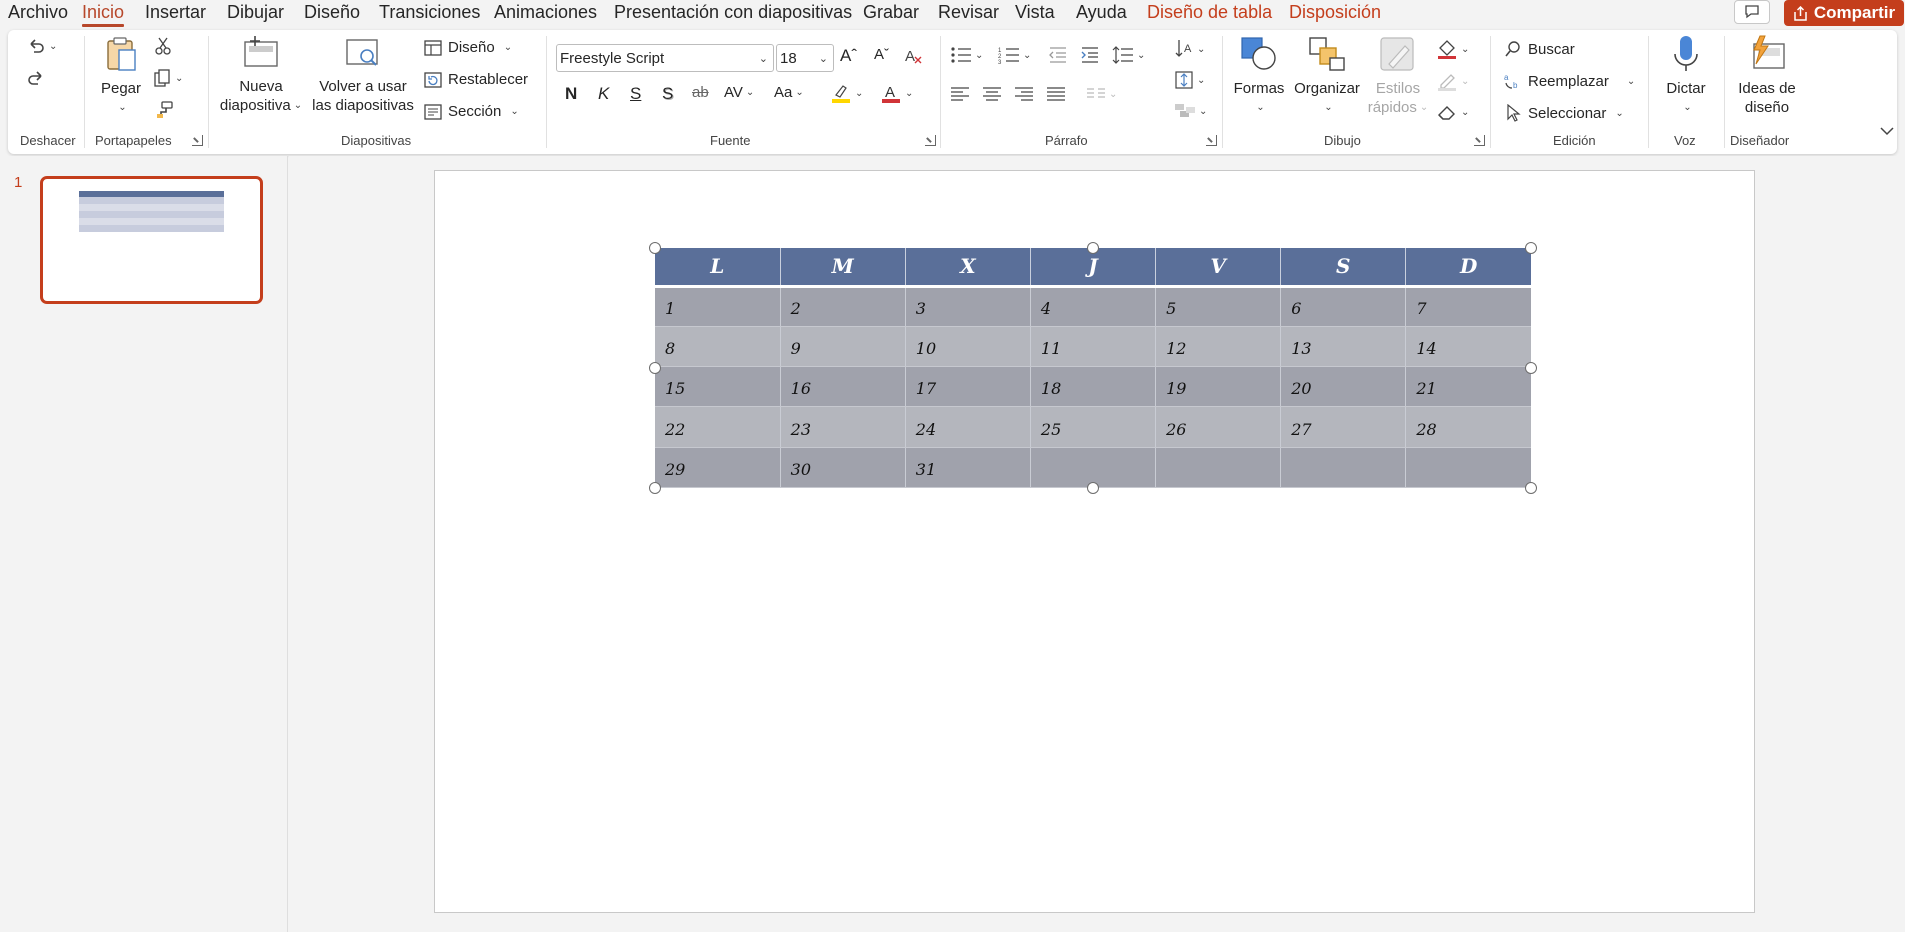 Image resolution: width=1905 pixels, height=932 pixels. What do you see at coordinates (1189, 80) in the screenshot?
I see `align-text-button: ⌄` at bounding box center [1189, 80].